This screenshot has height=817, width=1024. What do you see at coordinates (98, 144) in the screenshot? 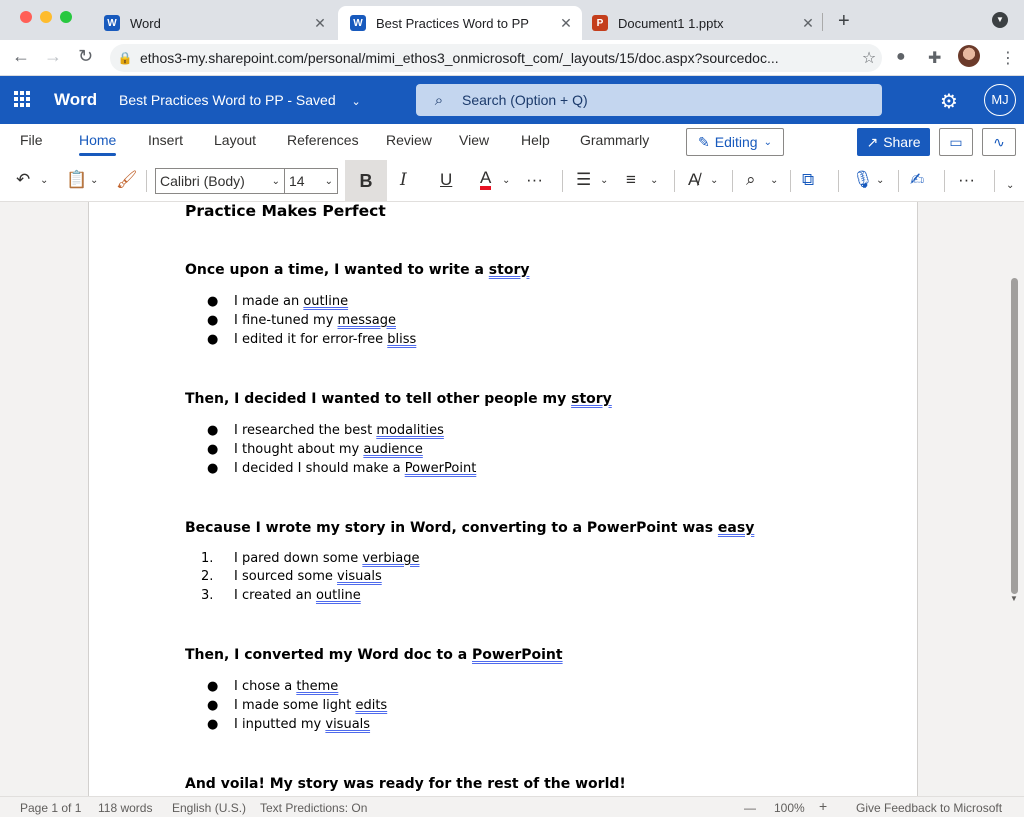
I see `tab-home: Home` at bounding box center [98, 144].